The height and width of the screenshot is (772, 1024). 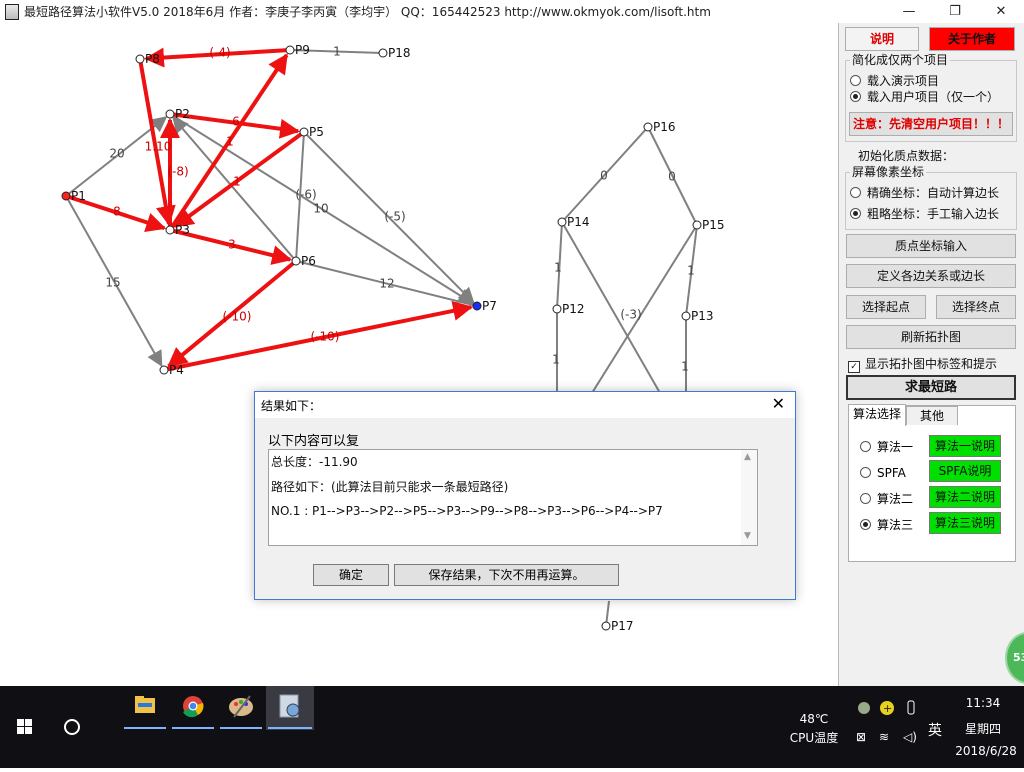 I want to click on scroll-up-icon: ▲, so click(x=747, y=457).